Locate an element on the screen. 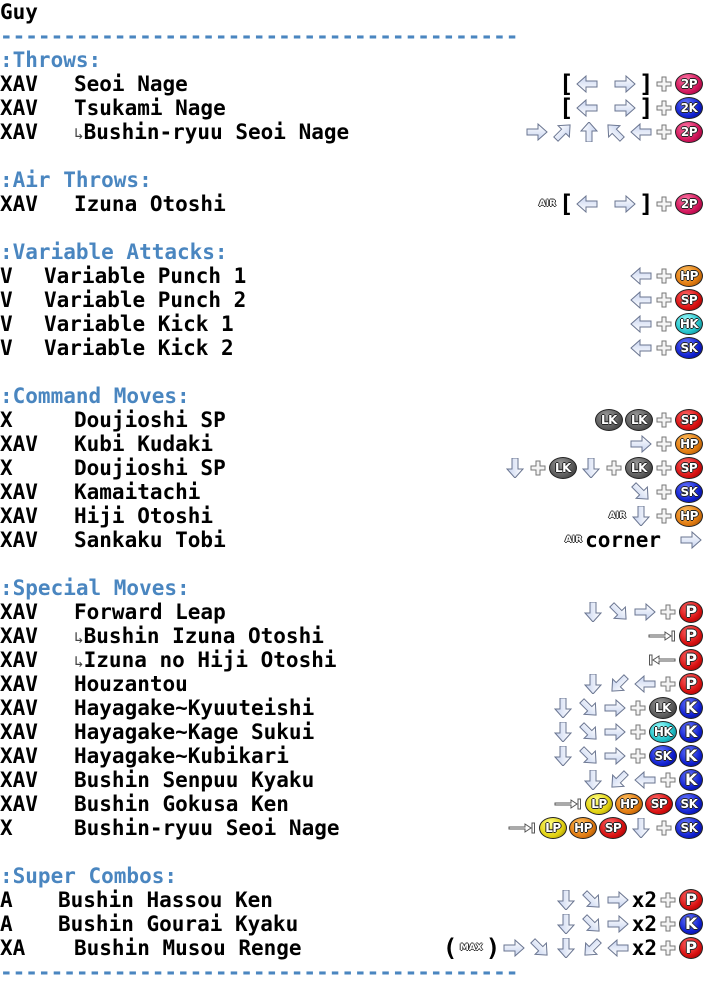 The height and width of the screenshot is (984, 705). air-label: AIR is located at coordinates (547, 204).